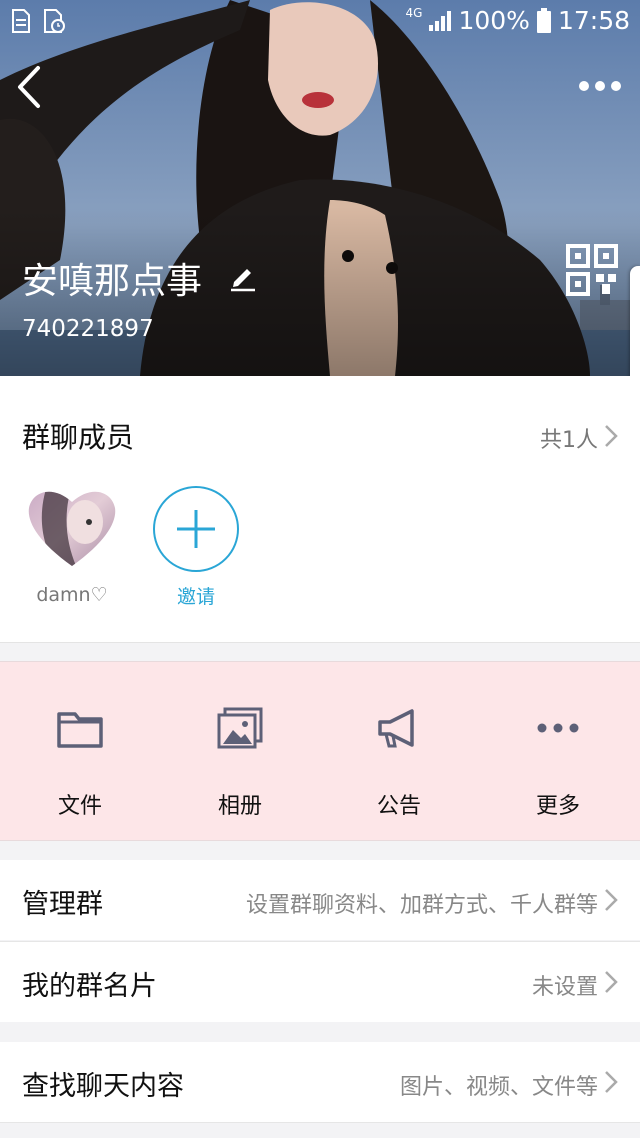 The height and width of the screenshot is (1138, 640). What do you see at coordinates (399, 763) in the screenshot?
I see `tool-announcement: 公告` at bounding box center [399, 763].